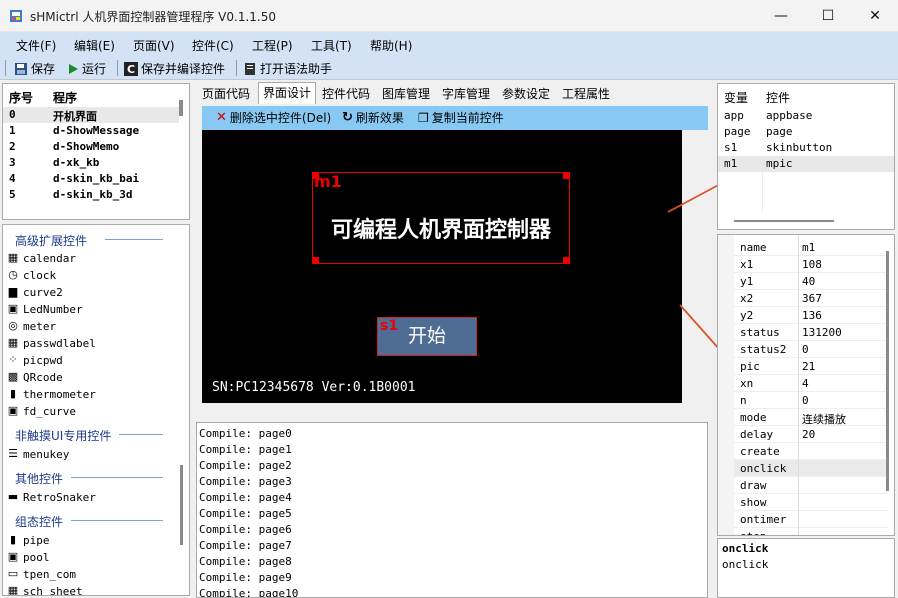 The image size is (898, 598). What do you see at coordinates (91, 147) in the screenshot?
I see `program-row: 2 d-ShowMemo` at bounding box center [91, 147].